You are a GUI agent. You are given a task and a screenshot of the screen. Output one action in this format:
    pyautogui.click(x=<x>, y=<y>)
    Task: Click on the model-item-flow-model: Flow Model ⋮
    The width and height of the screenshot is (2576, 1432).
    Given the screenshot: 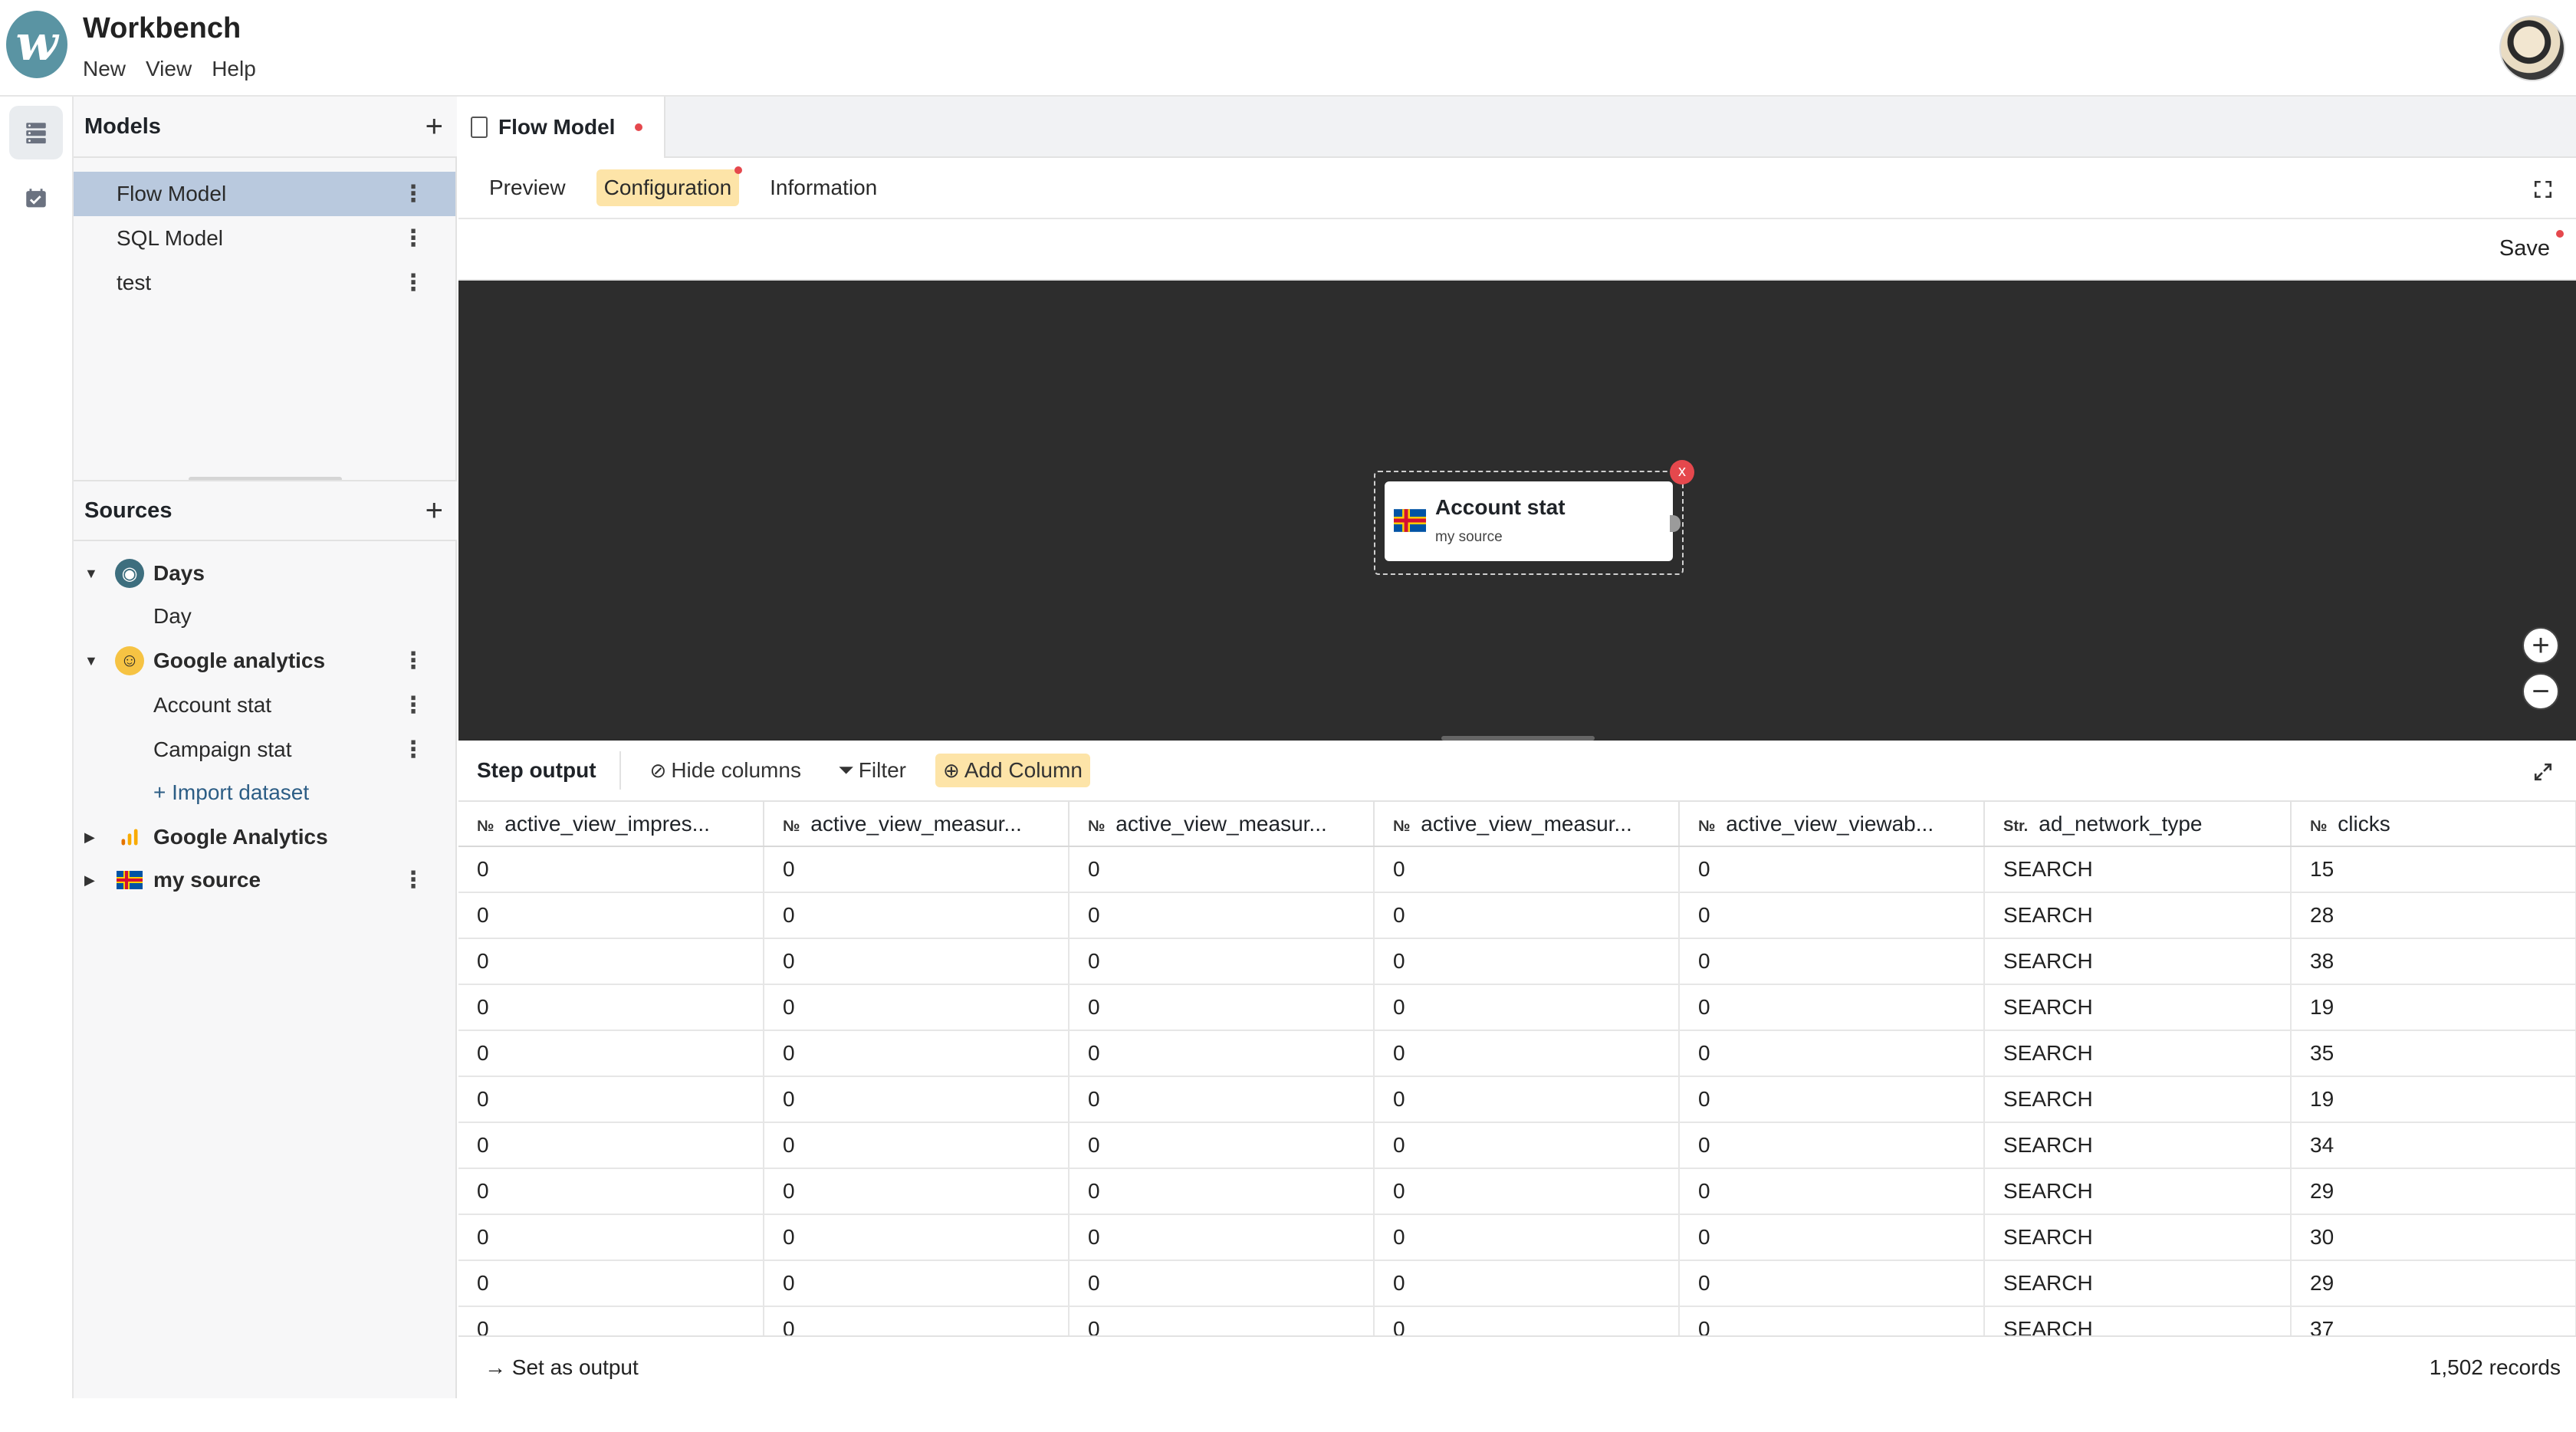 What is the action you would take?
    pyautogui.click(x=264, y=194)
    